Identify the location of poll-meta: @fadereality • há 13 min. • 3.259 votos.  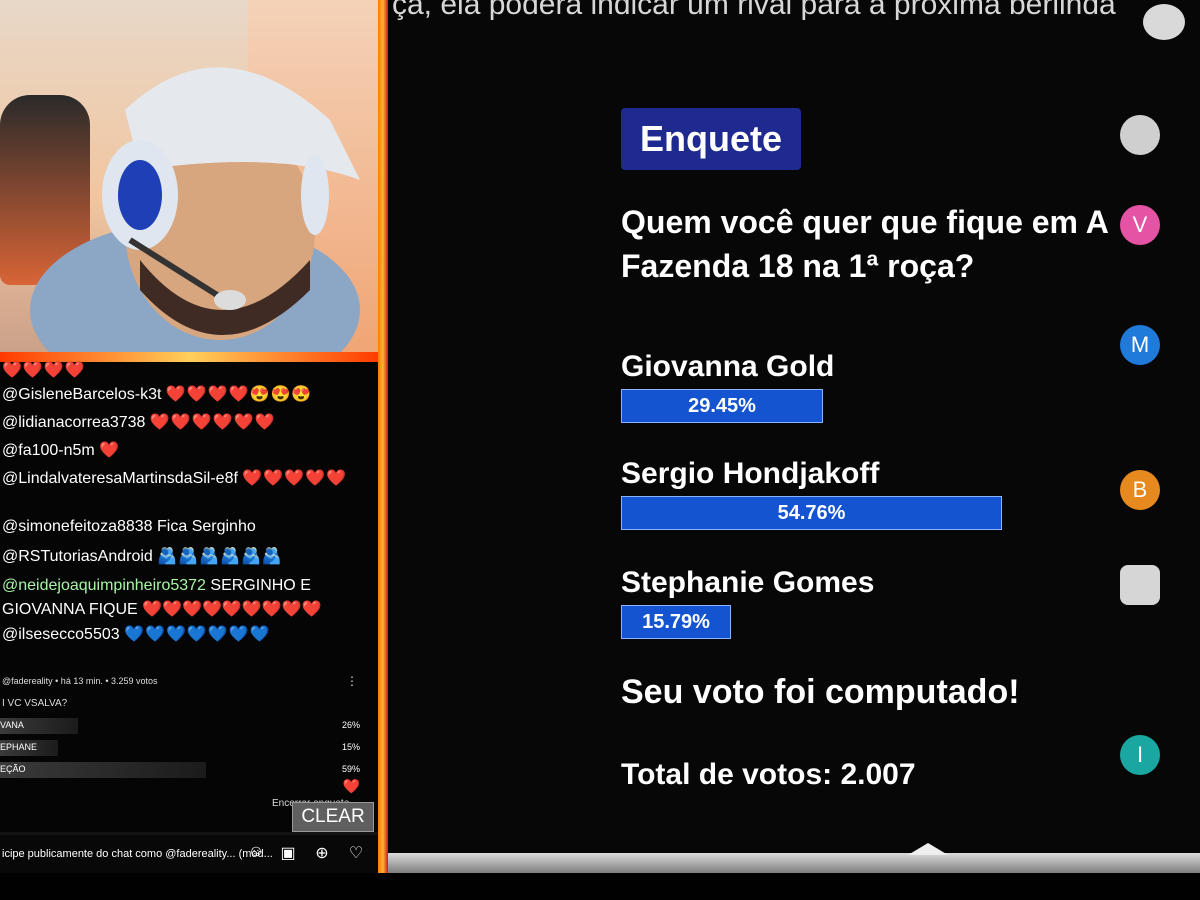
(80, 681).